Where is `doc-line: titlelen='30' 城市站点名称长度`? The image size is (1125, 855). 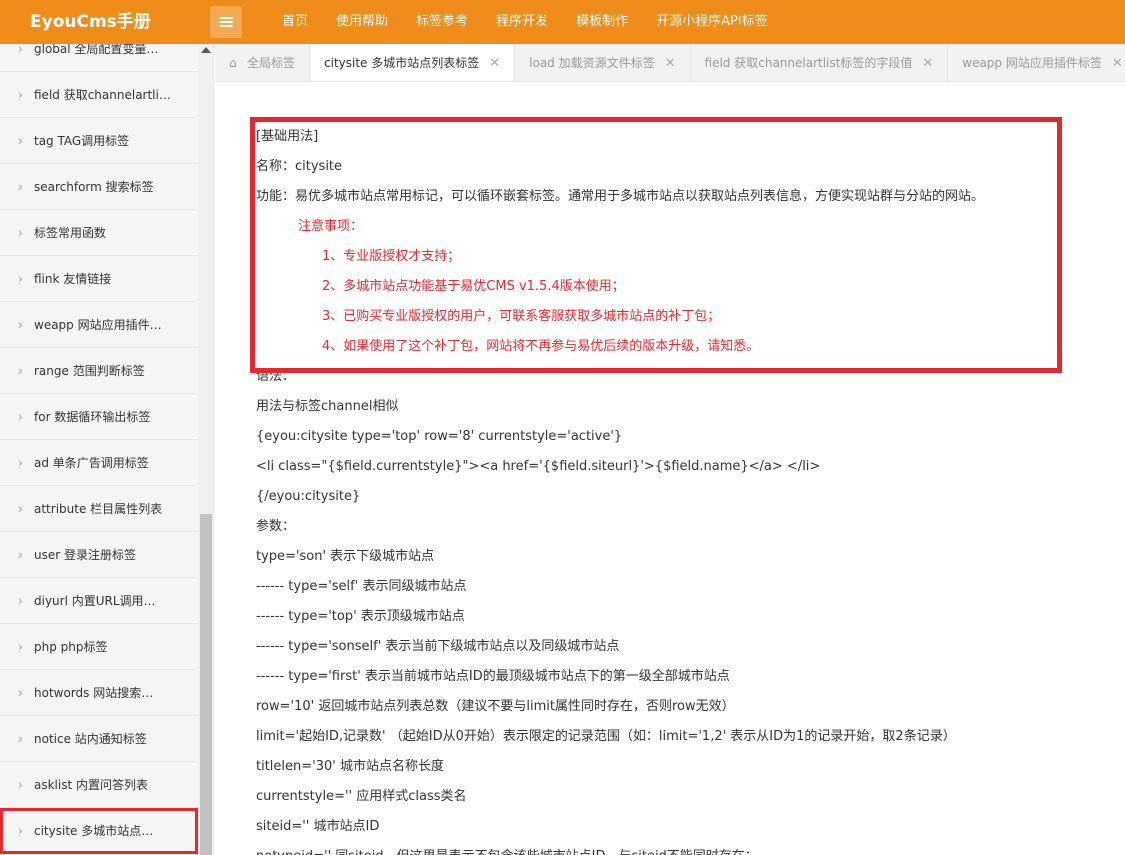
doc-line: titlelen='30' 城市站点名称长度 is located at coordinates (350, 766).